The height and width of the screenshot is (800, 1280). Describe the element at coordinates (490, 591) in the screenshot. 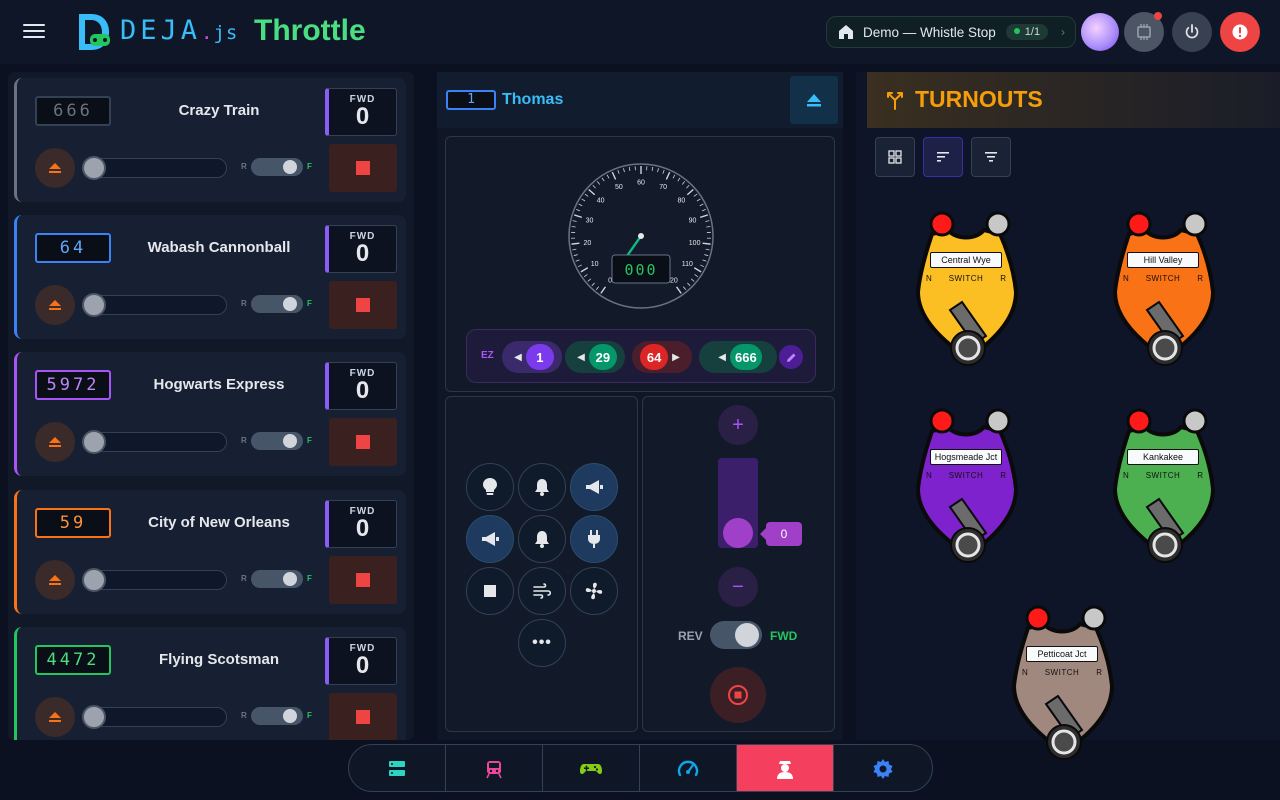

I see `function-stop-button` at that location.